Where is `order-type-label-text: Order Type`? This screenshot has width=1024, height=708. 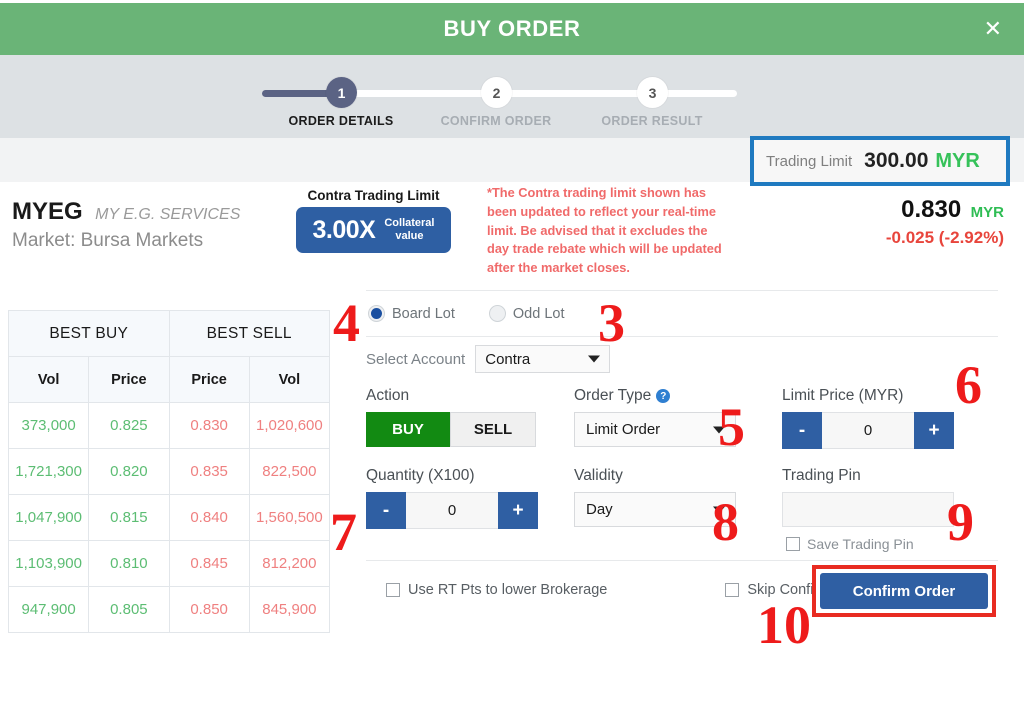 order-type-label-text: Order Type is located at coordinates (613, 395).